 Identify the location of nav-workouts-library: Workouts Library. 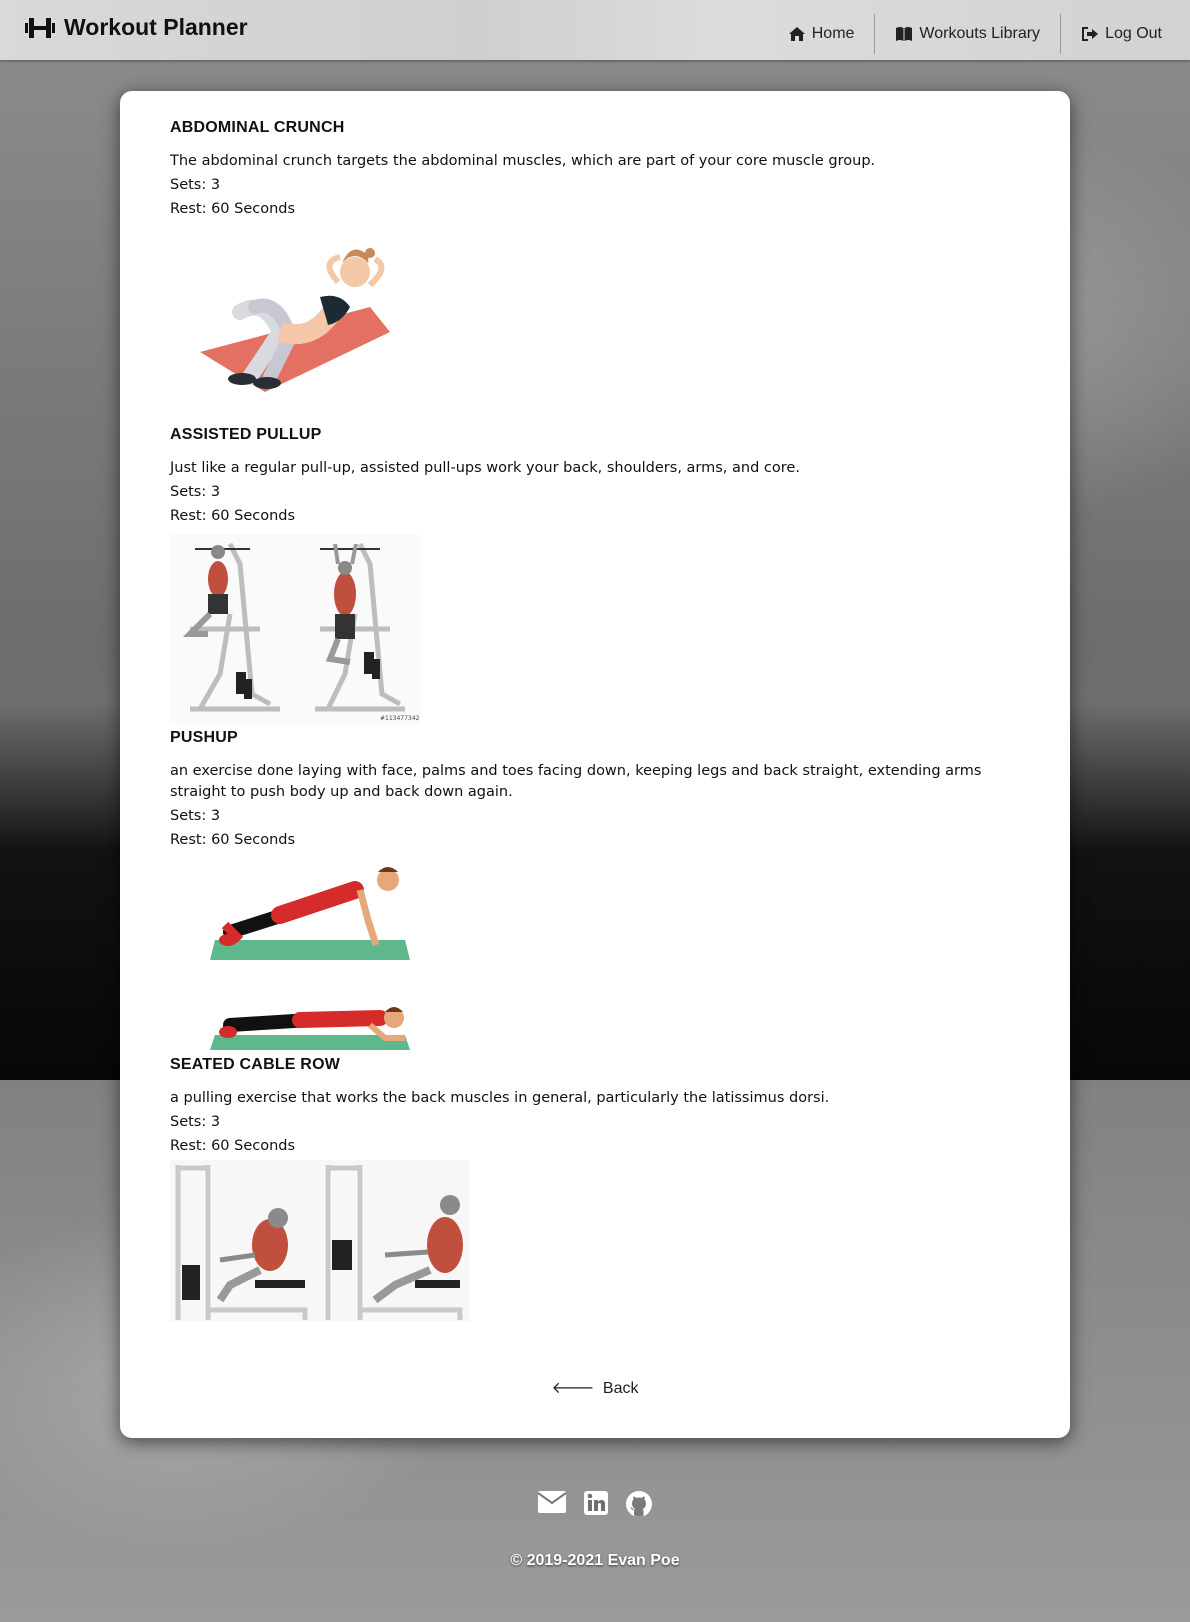
(967, 34).